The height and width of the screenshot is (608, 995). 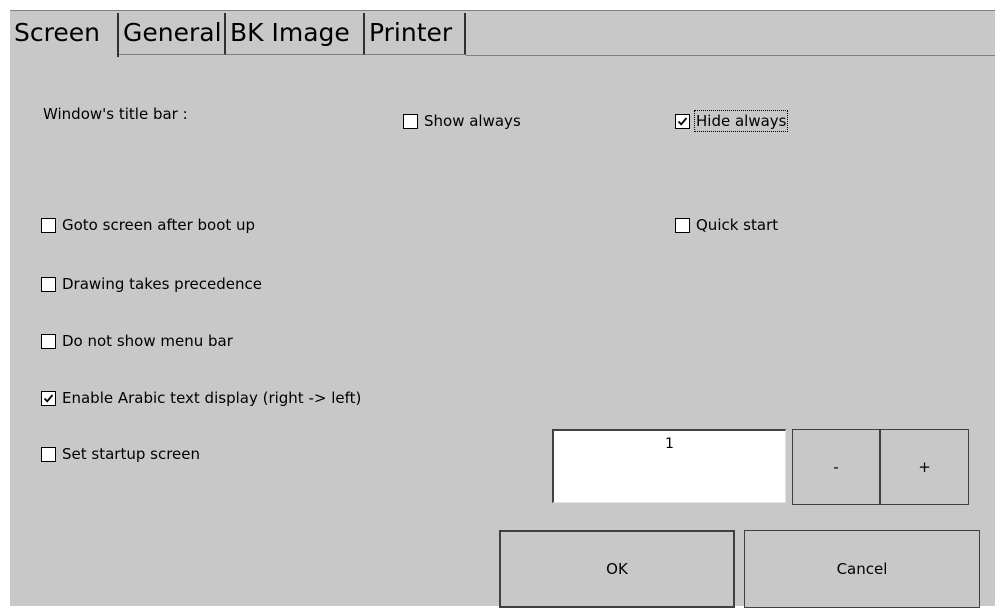 I want to click on title-bar-label: Window's title bar :, so click(x=115, y=114).